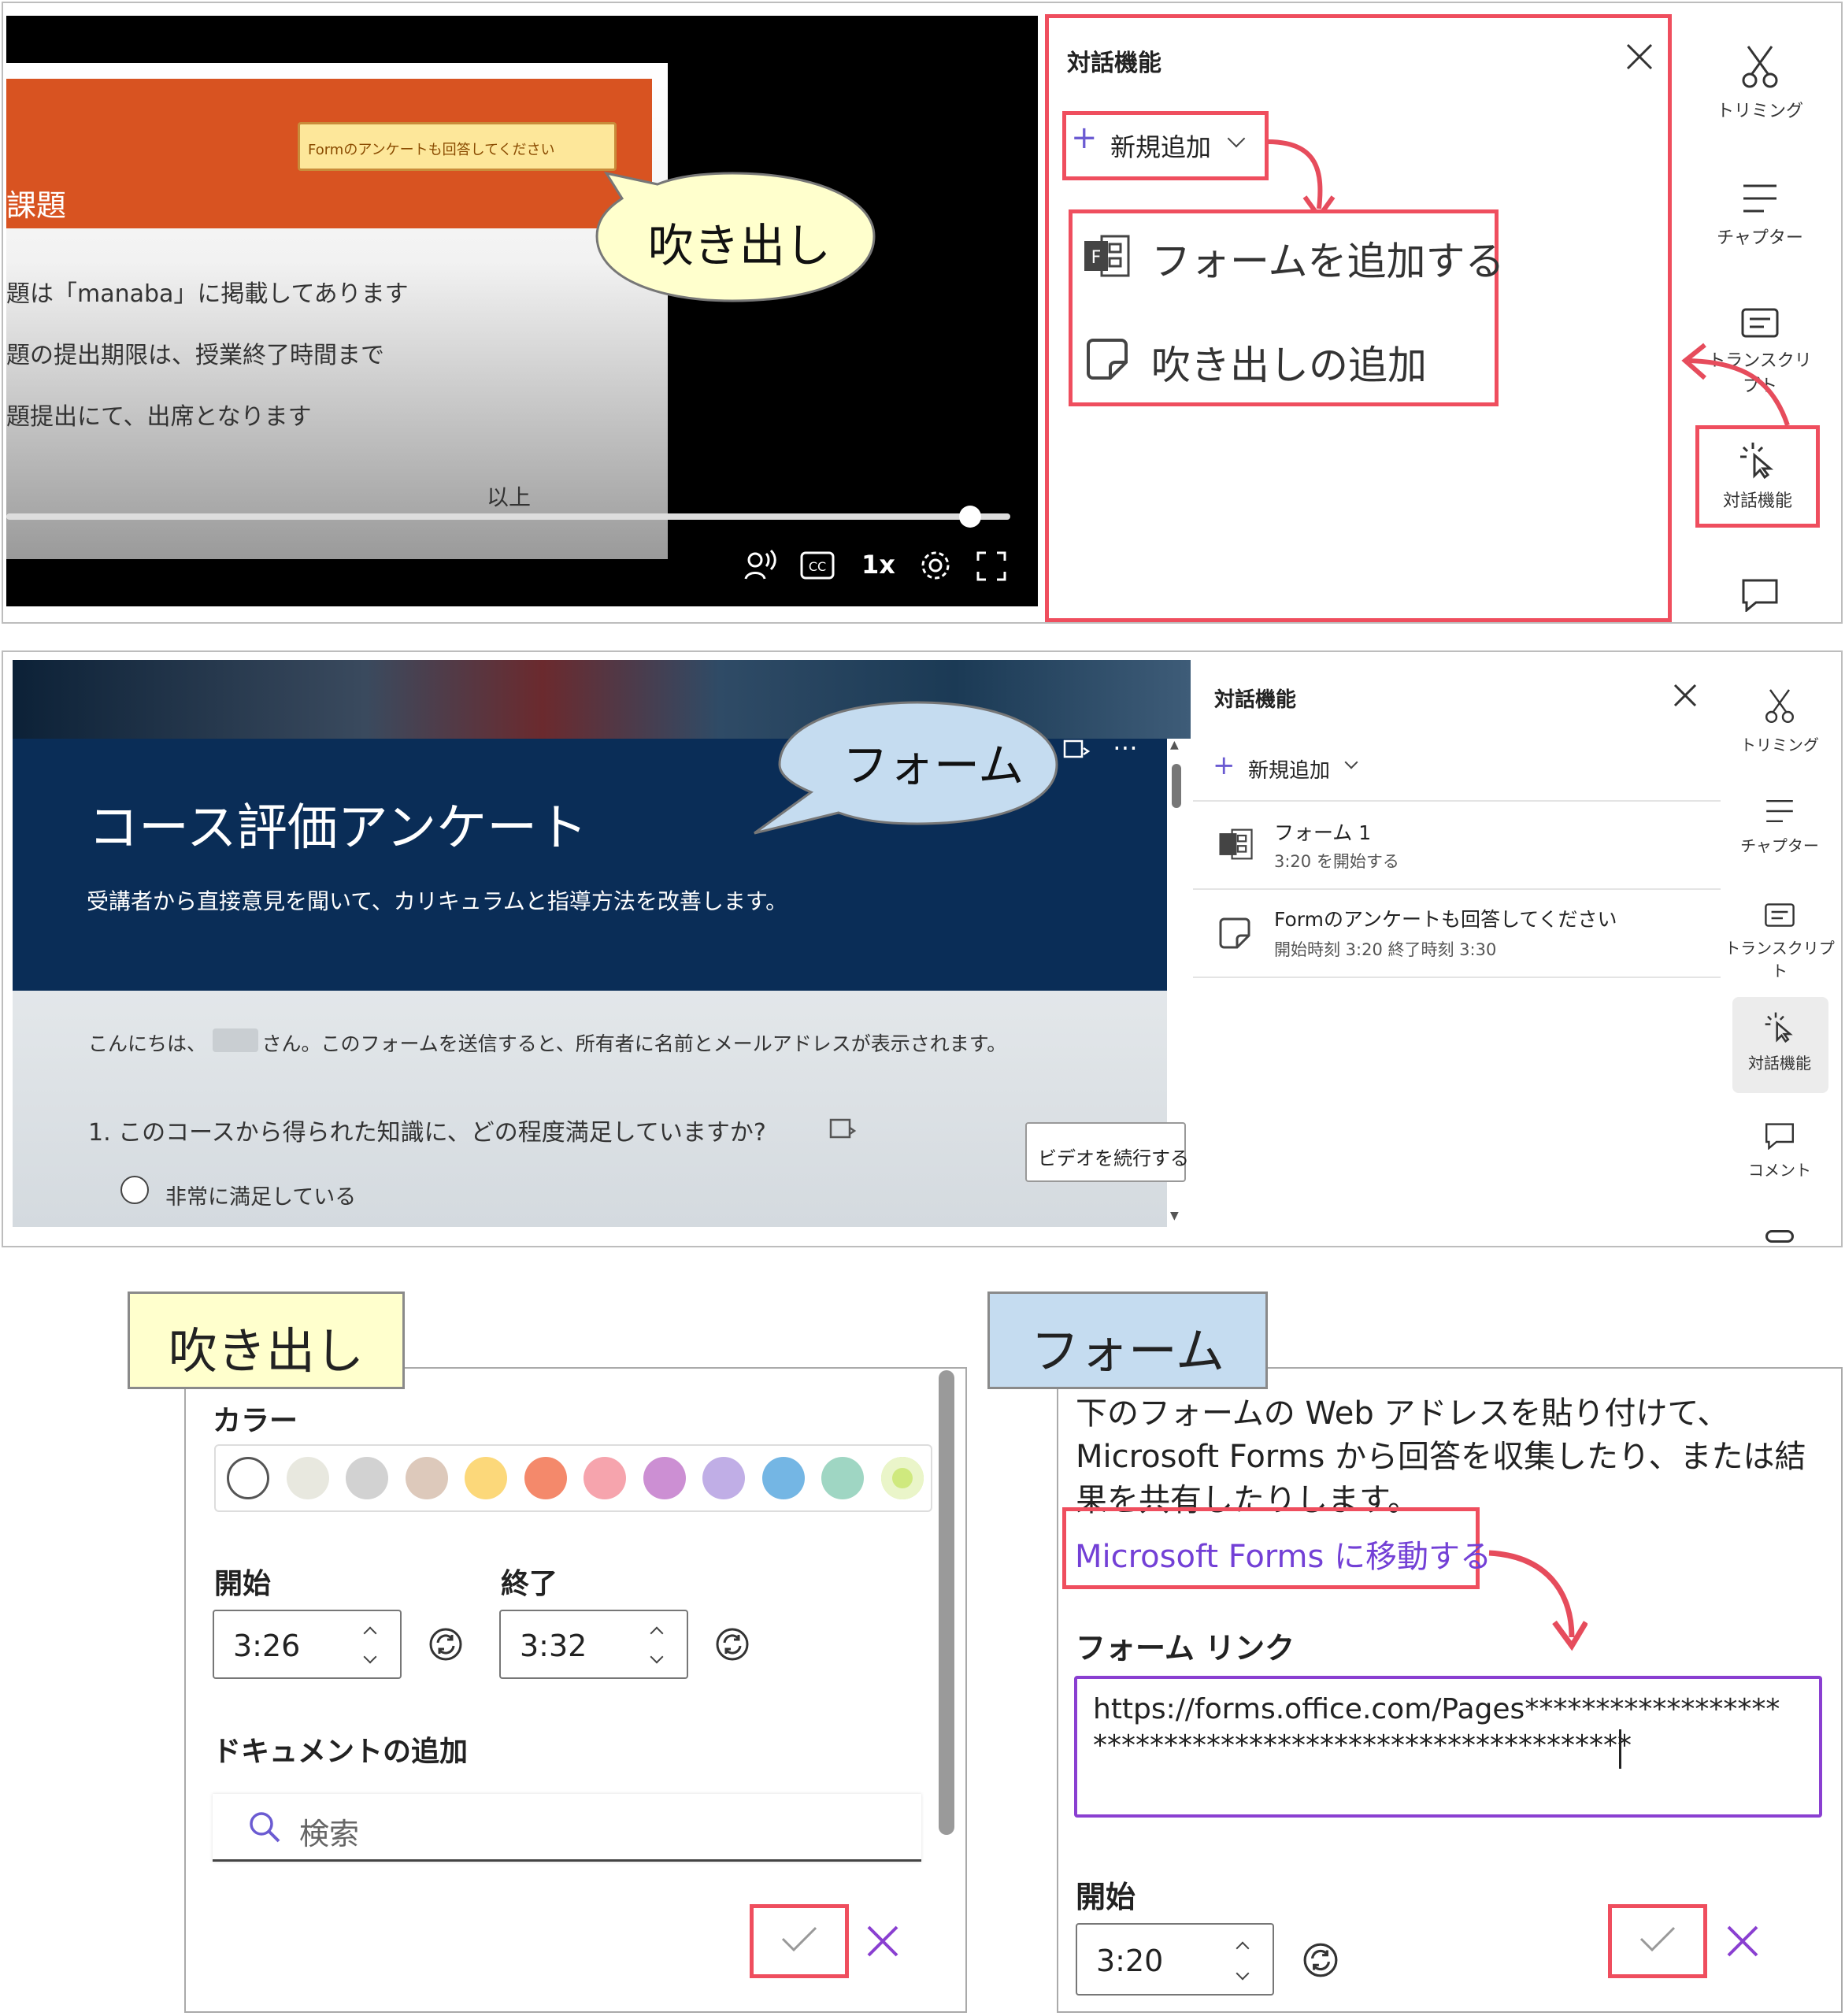 The width and height of the screenshot is (1845, 2016). What do you see at coordinates (1760, 238) in the screenshot?
I see `rail-chapters-label: チャプター` at bounding box center [1760, 238].